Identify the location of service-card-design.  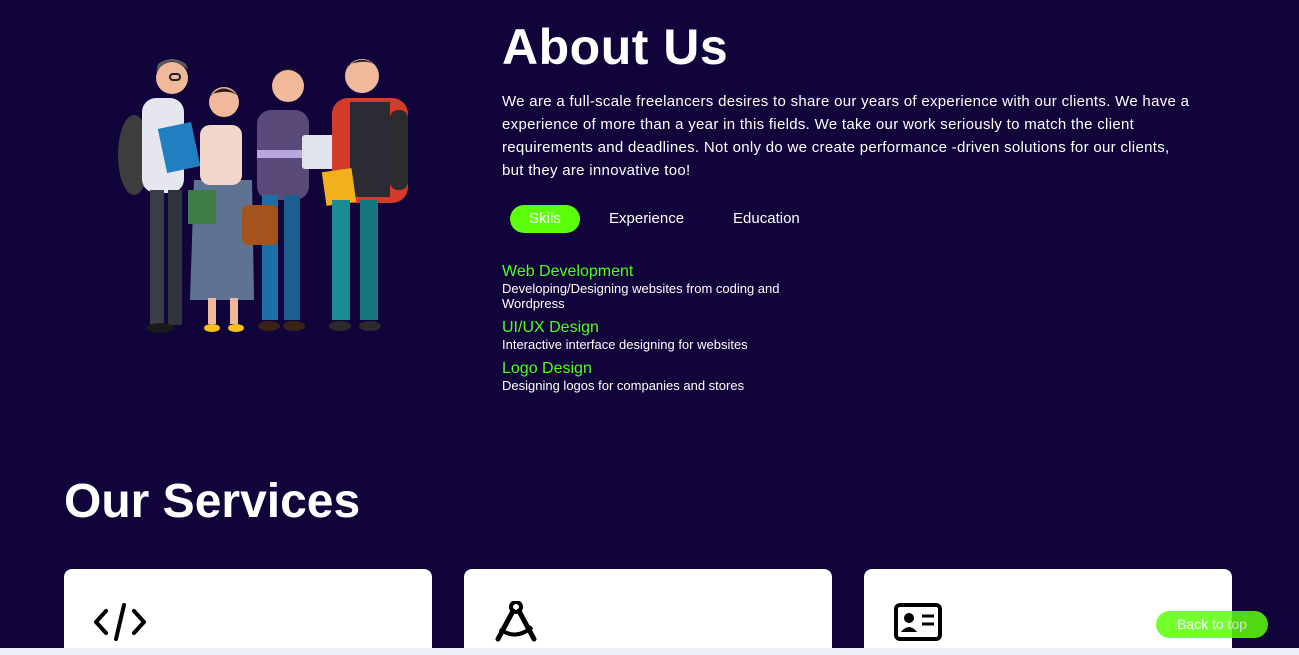
(648, 612).